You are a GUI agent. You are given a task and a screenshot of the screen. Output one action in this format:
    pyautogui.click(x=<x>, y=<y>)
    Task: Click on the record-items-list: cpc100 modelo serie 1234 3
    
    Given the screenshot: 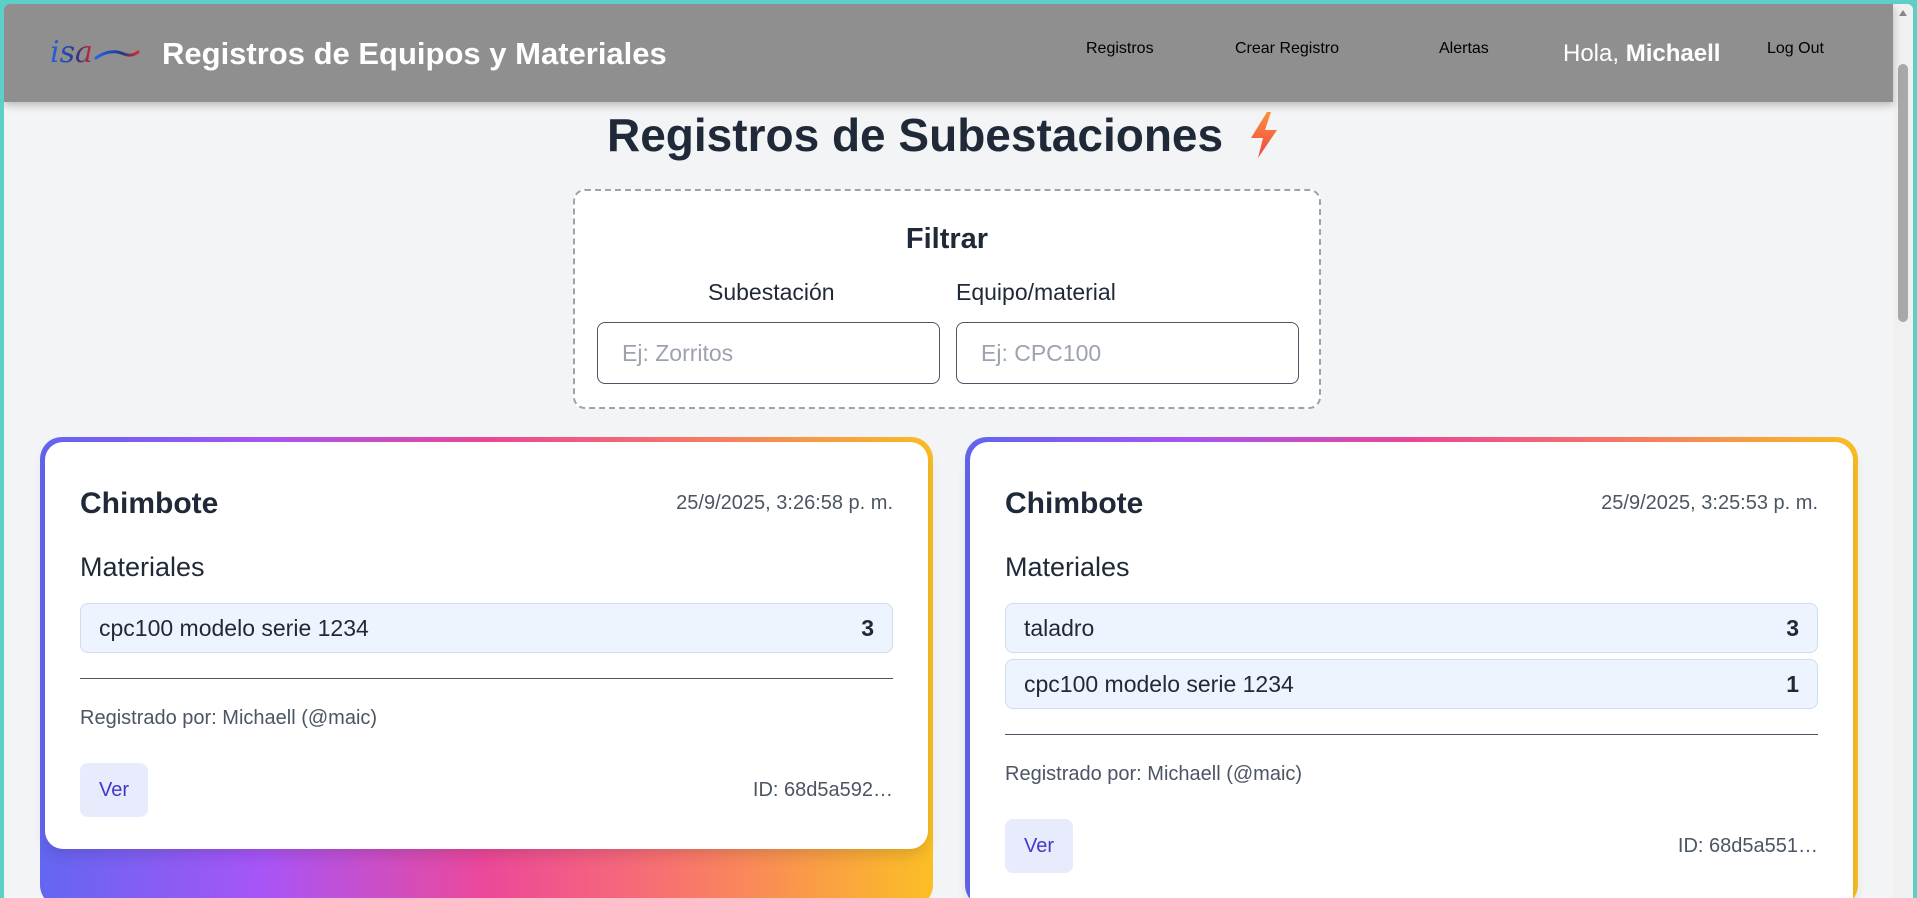 What is the action you would take?
    pyautogui.click(x=486, y=631)
    